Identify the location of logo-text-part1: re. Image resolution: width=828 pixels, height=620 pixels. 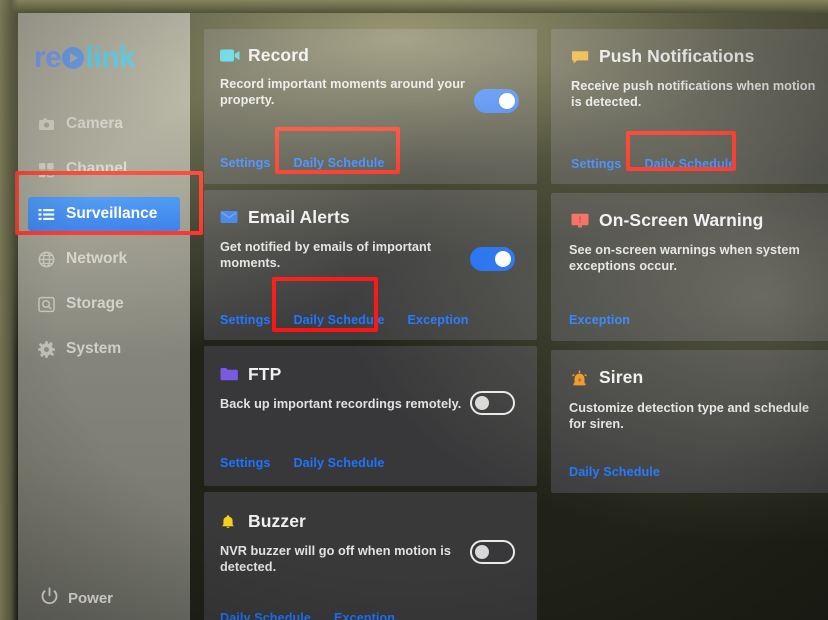
(48, 57).